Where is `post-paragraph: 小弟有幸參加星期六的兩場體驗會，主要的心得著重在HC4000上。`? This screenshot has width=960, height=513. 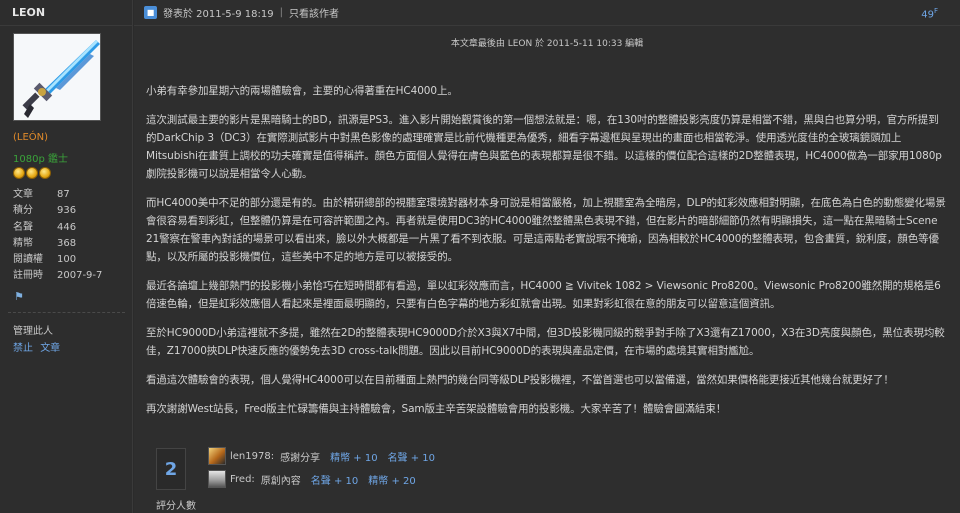
post-paragraph: 小弟有幸參加星期六的兩場體驗會，主要的心得著重在HC4000上。 is located at coordinates (302, 91).